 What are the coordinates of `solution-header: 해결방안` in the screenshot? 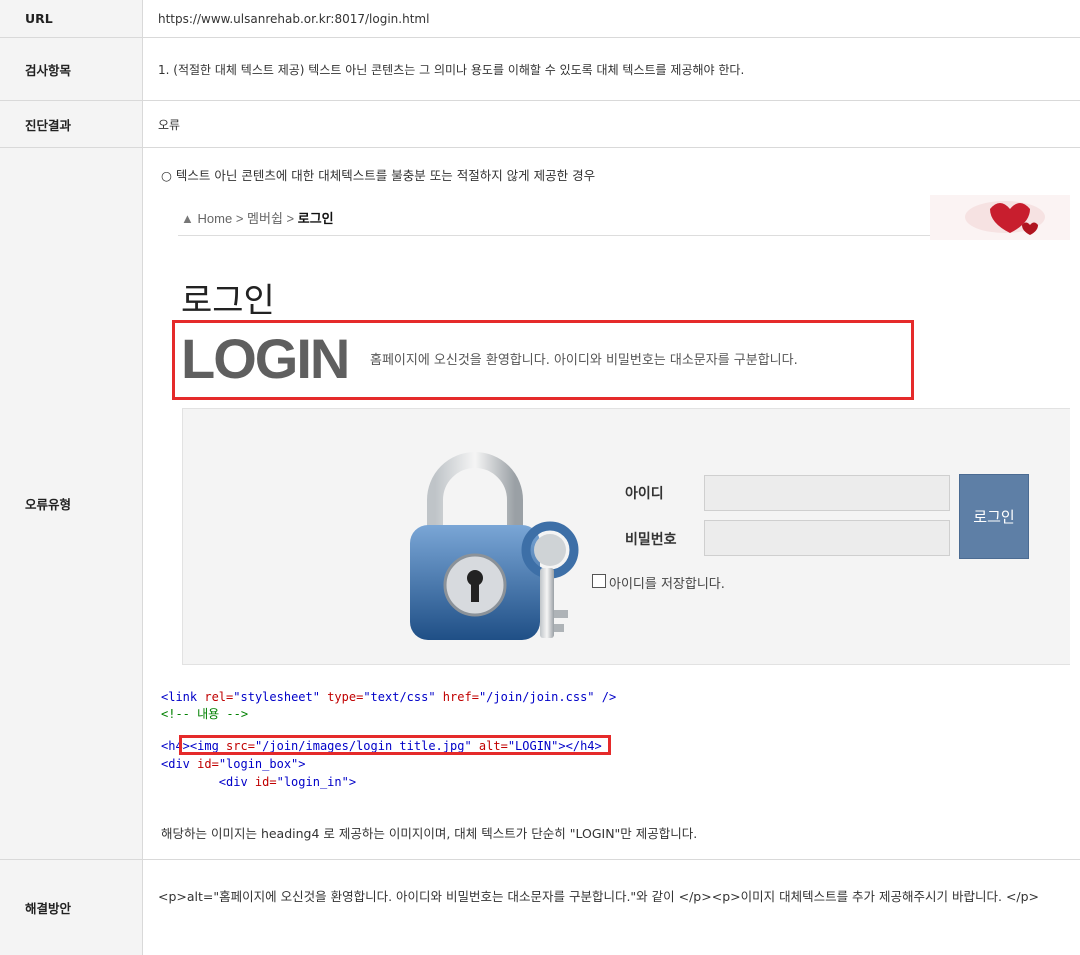 It's located at (71, 907).